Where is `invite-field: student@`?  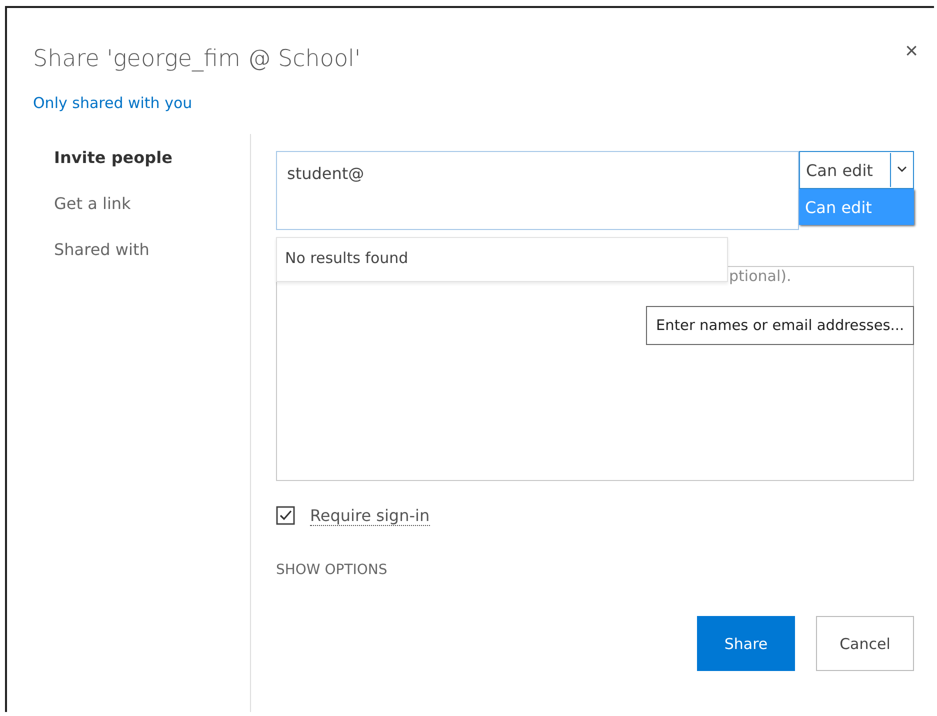 invite-field: student@ is located at coordinates (537, 190).